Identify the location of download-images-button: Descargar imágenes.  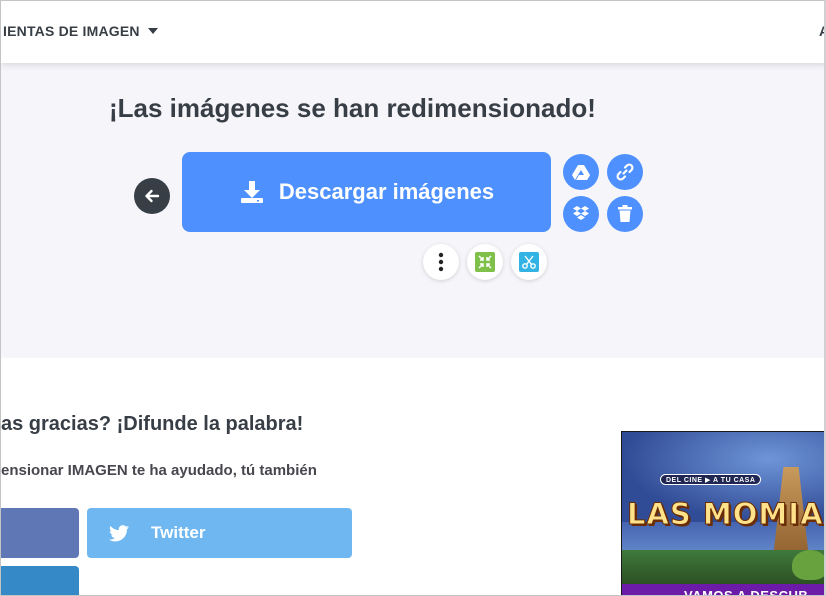
(366, 192).